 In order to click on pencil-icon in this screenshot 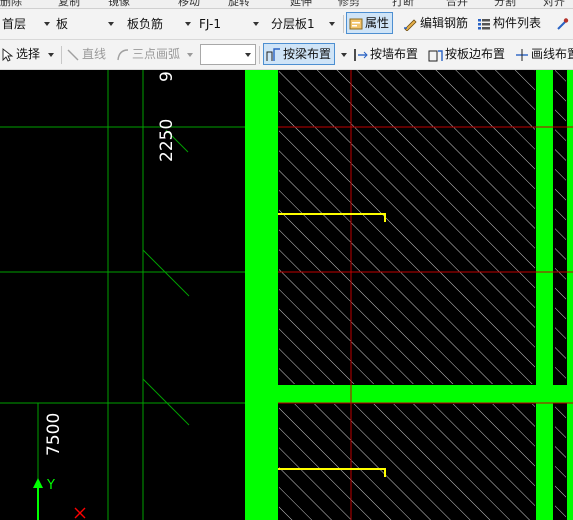, I will do `click(410, 24)`.